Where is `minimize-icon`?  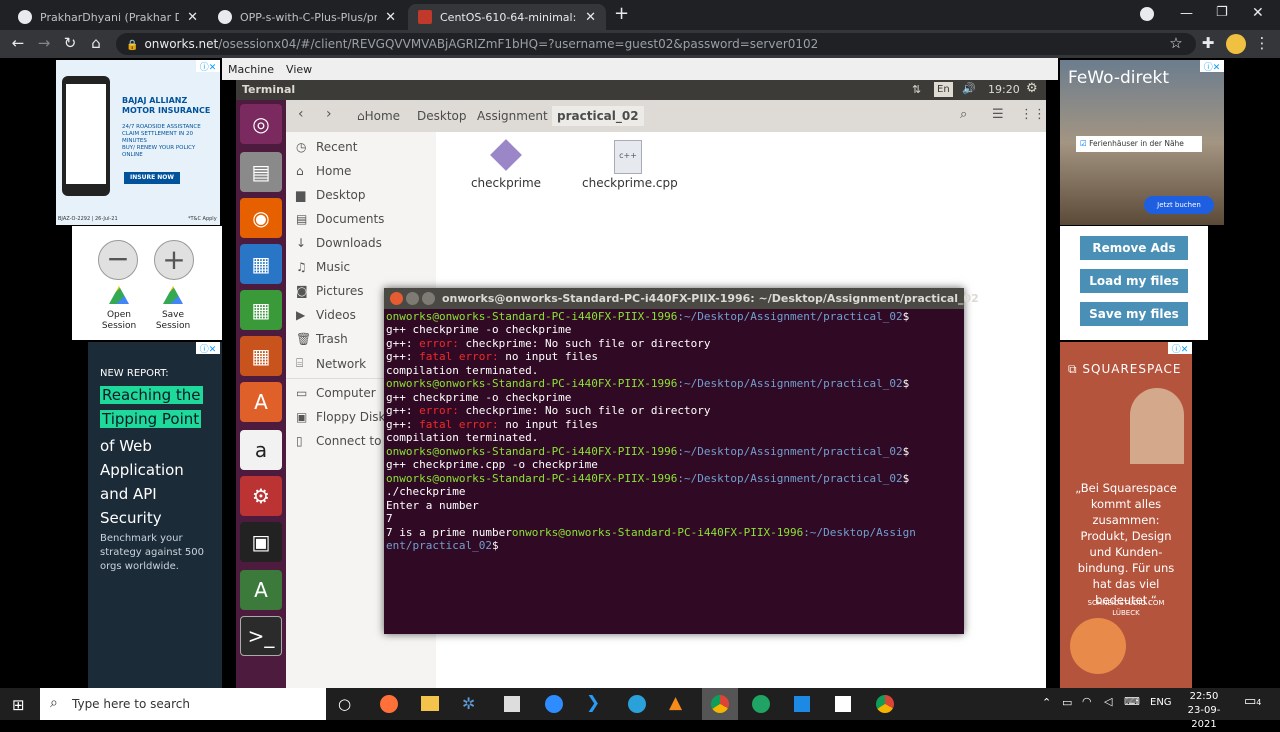 minimize-icon is located at coordinates (412, 298).